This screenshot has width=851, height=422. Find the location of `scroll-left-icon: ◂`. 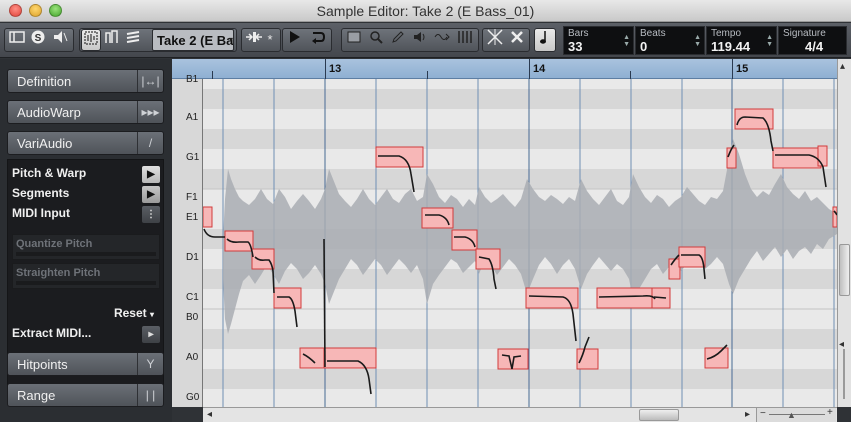

scroll-left-icon: ◂ is located at coordinates (209, 414).